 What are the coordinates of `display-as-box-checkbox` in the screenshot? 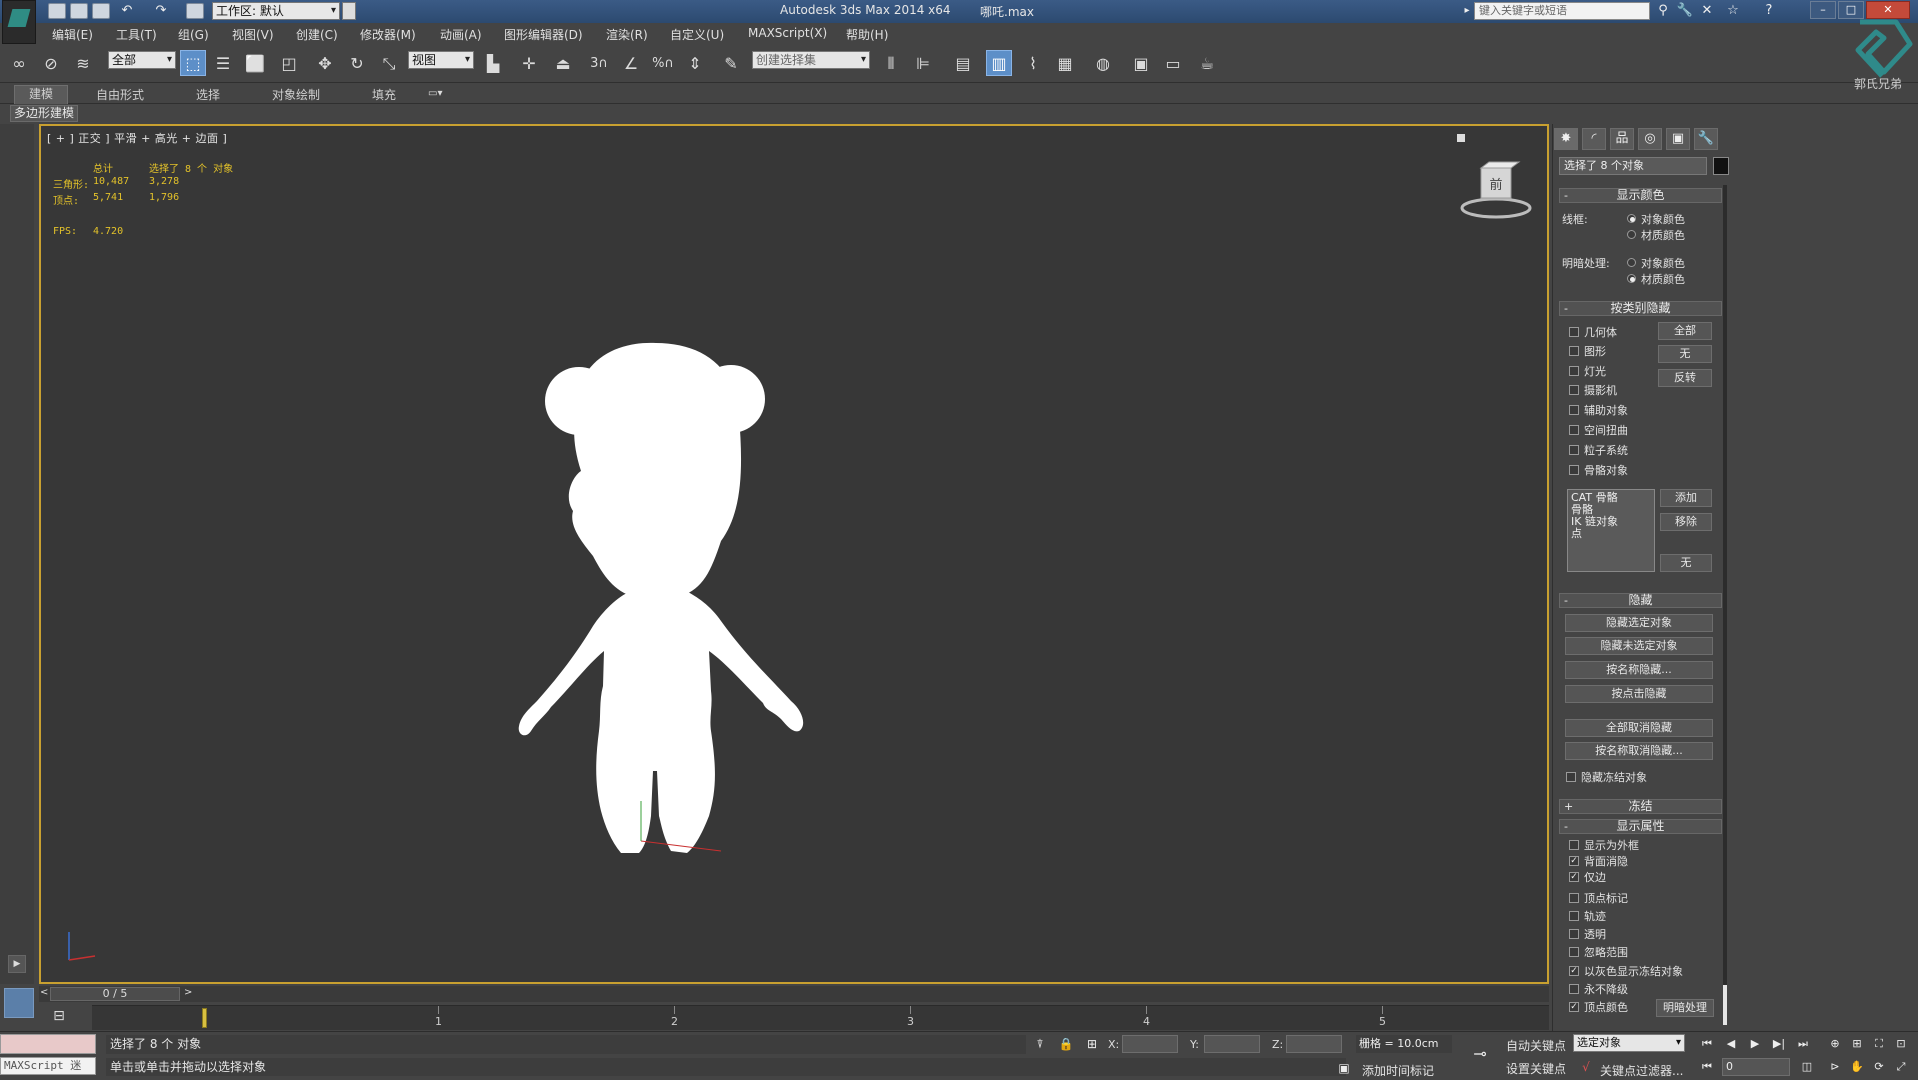 It's located at (1574, 845).